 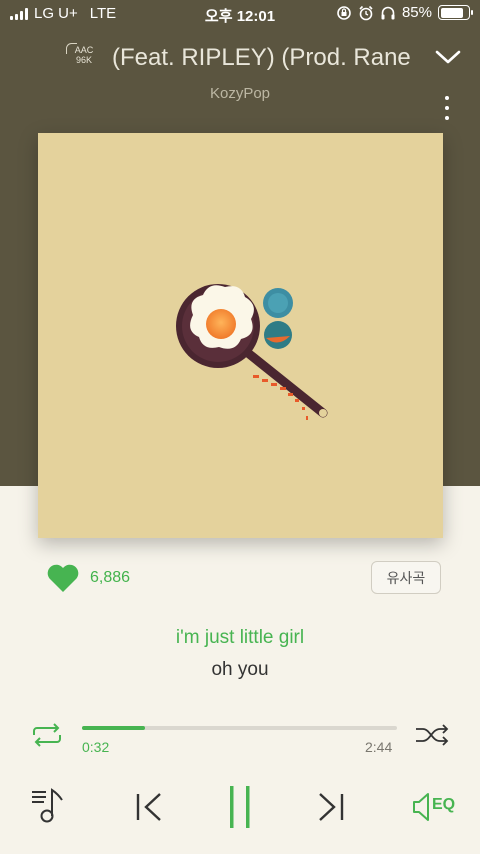 What do you see at coordinates (71, 48) in the screenshot?
I see `wave-icon` at bounding box center [71, 48].